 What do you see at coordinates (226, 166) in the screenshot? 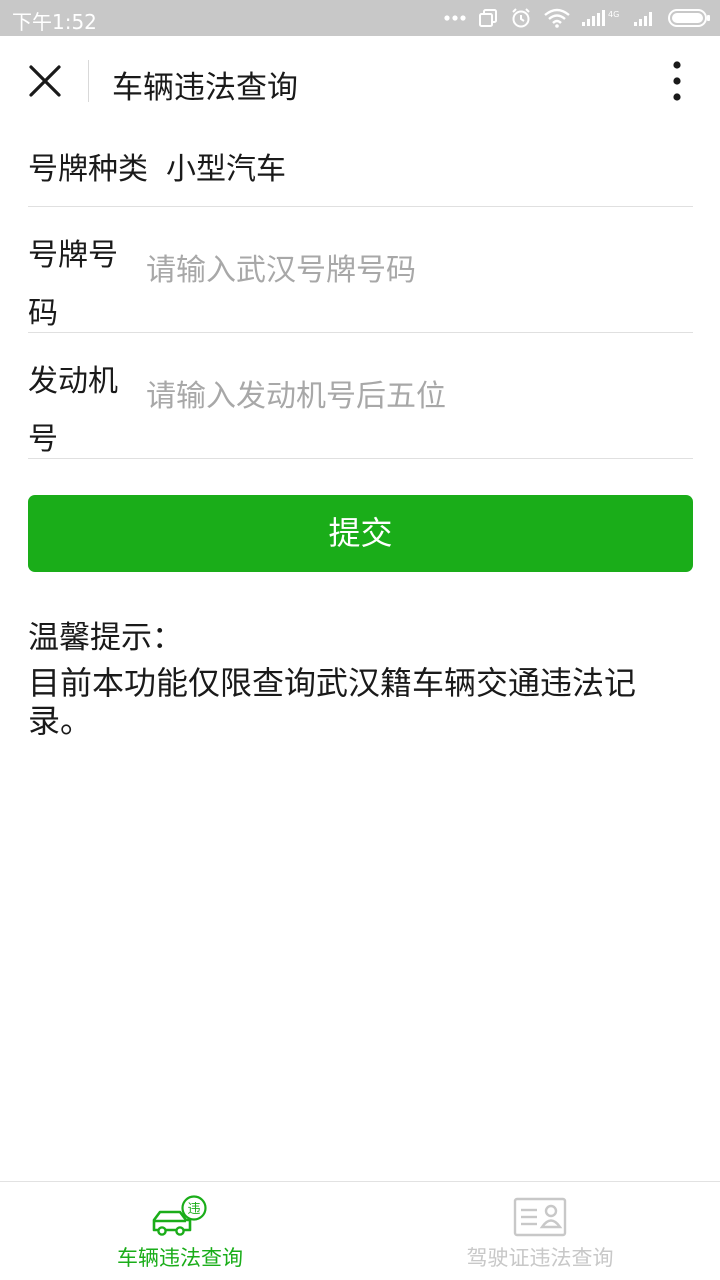
I see `plate-type-value: 小型汽车` at bounding box center [226, 166].